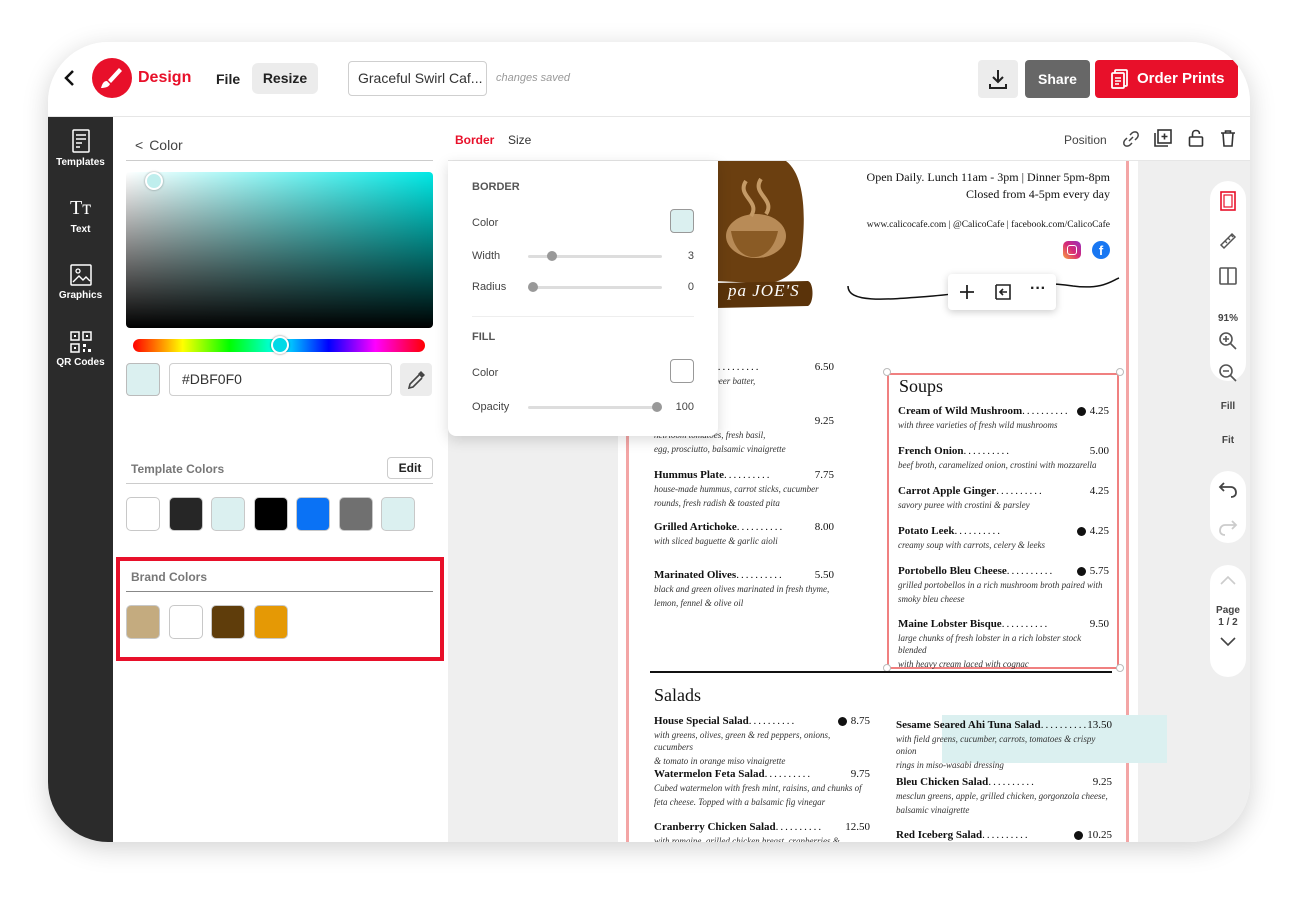  Describe the element at coordinates (1085, 140) in the screenshot. I see `position-button: Position` at that location.